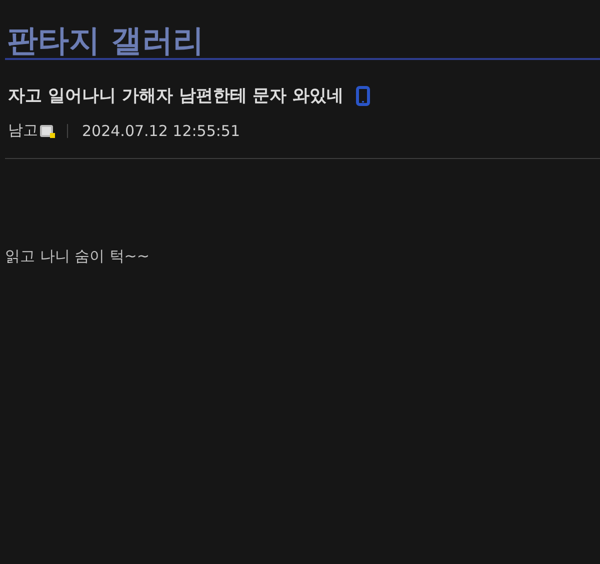 This screenshot has height=564, width=600. Describe the element at coordinates (104, 29) in the screenshot. I see `gallery-title: 판타지 갤러리` at that location.